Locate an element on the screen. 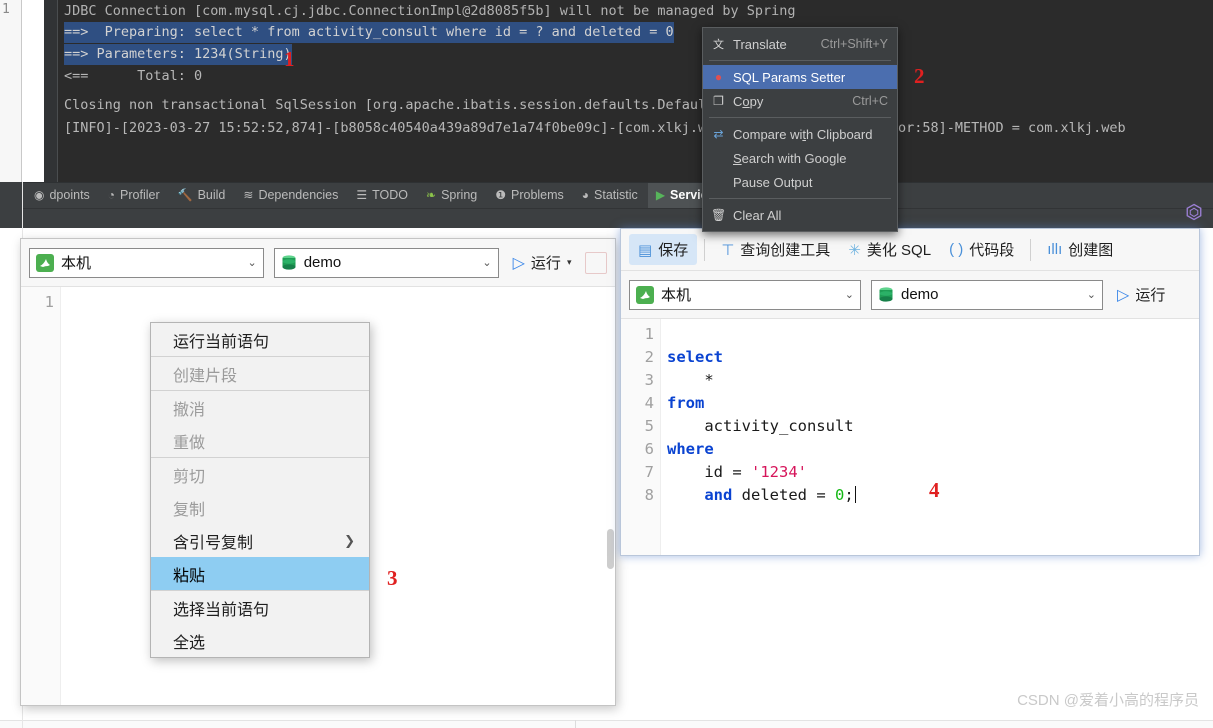  magic-wand-icon: ✳ is located at coordinates (854, 250).